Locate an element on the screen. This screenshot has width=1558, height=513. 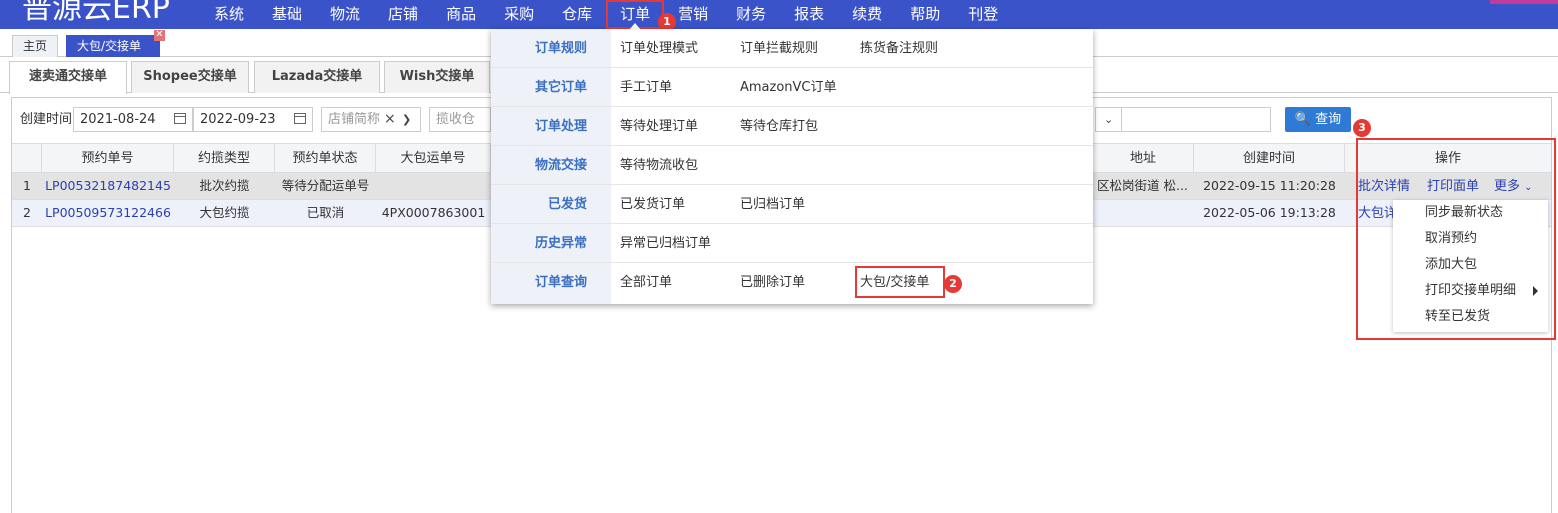
menu-item: 等待物流收包 is located at coordinates (659, 165).